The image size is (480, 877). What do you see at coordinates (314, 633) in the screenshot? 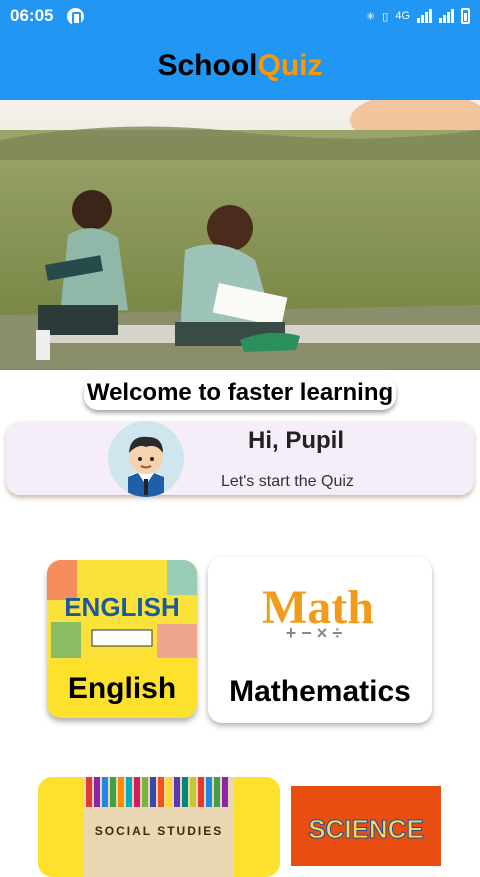
I see `math-symbols-icon: + − × ÷` at bounding box center [314, 633].